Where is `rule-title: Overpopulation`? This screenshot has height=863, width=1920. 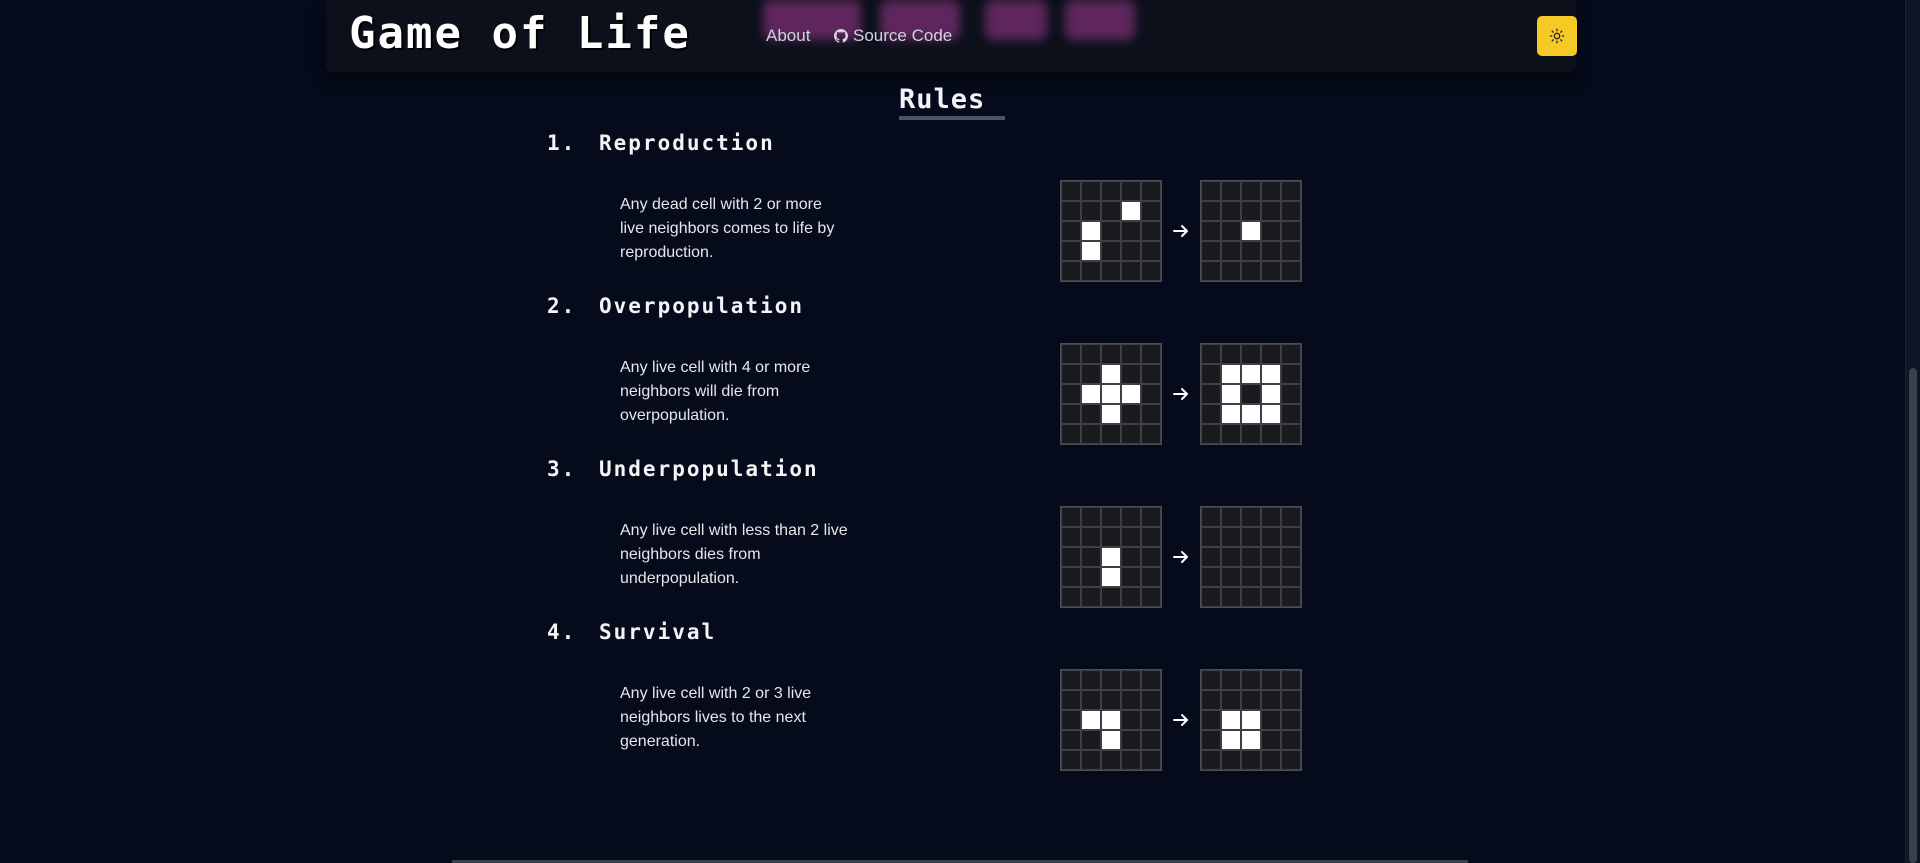 rule-title: Overpopulation is located at coordinates (702, 306).